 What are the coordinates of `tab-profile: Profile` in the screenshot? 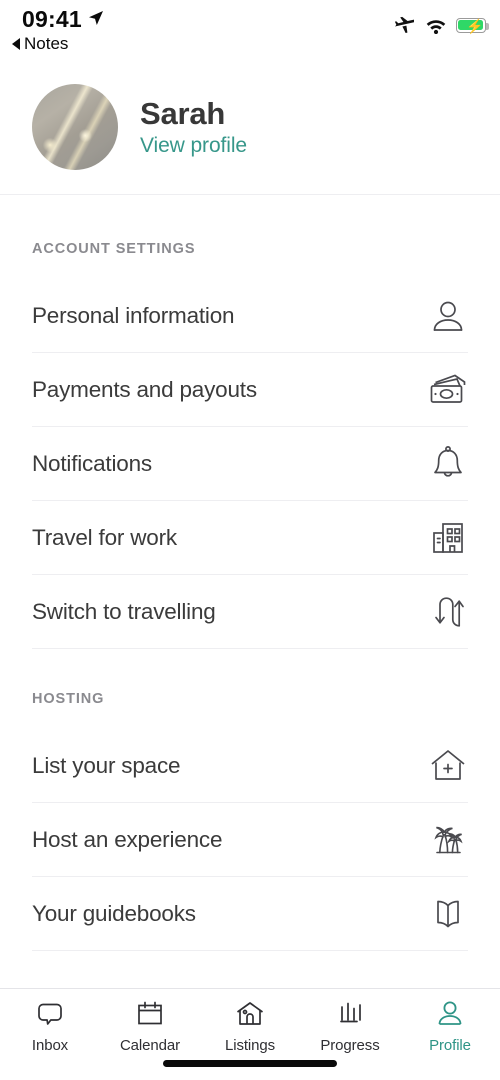 It's located at (450, 1025).